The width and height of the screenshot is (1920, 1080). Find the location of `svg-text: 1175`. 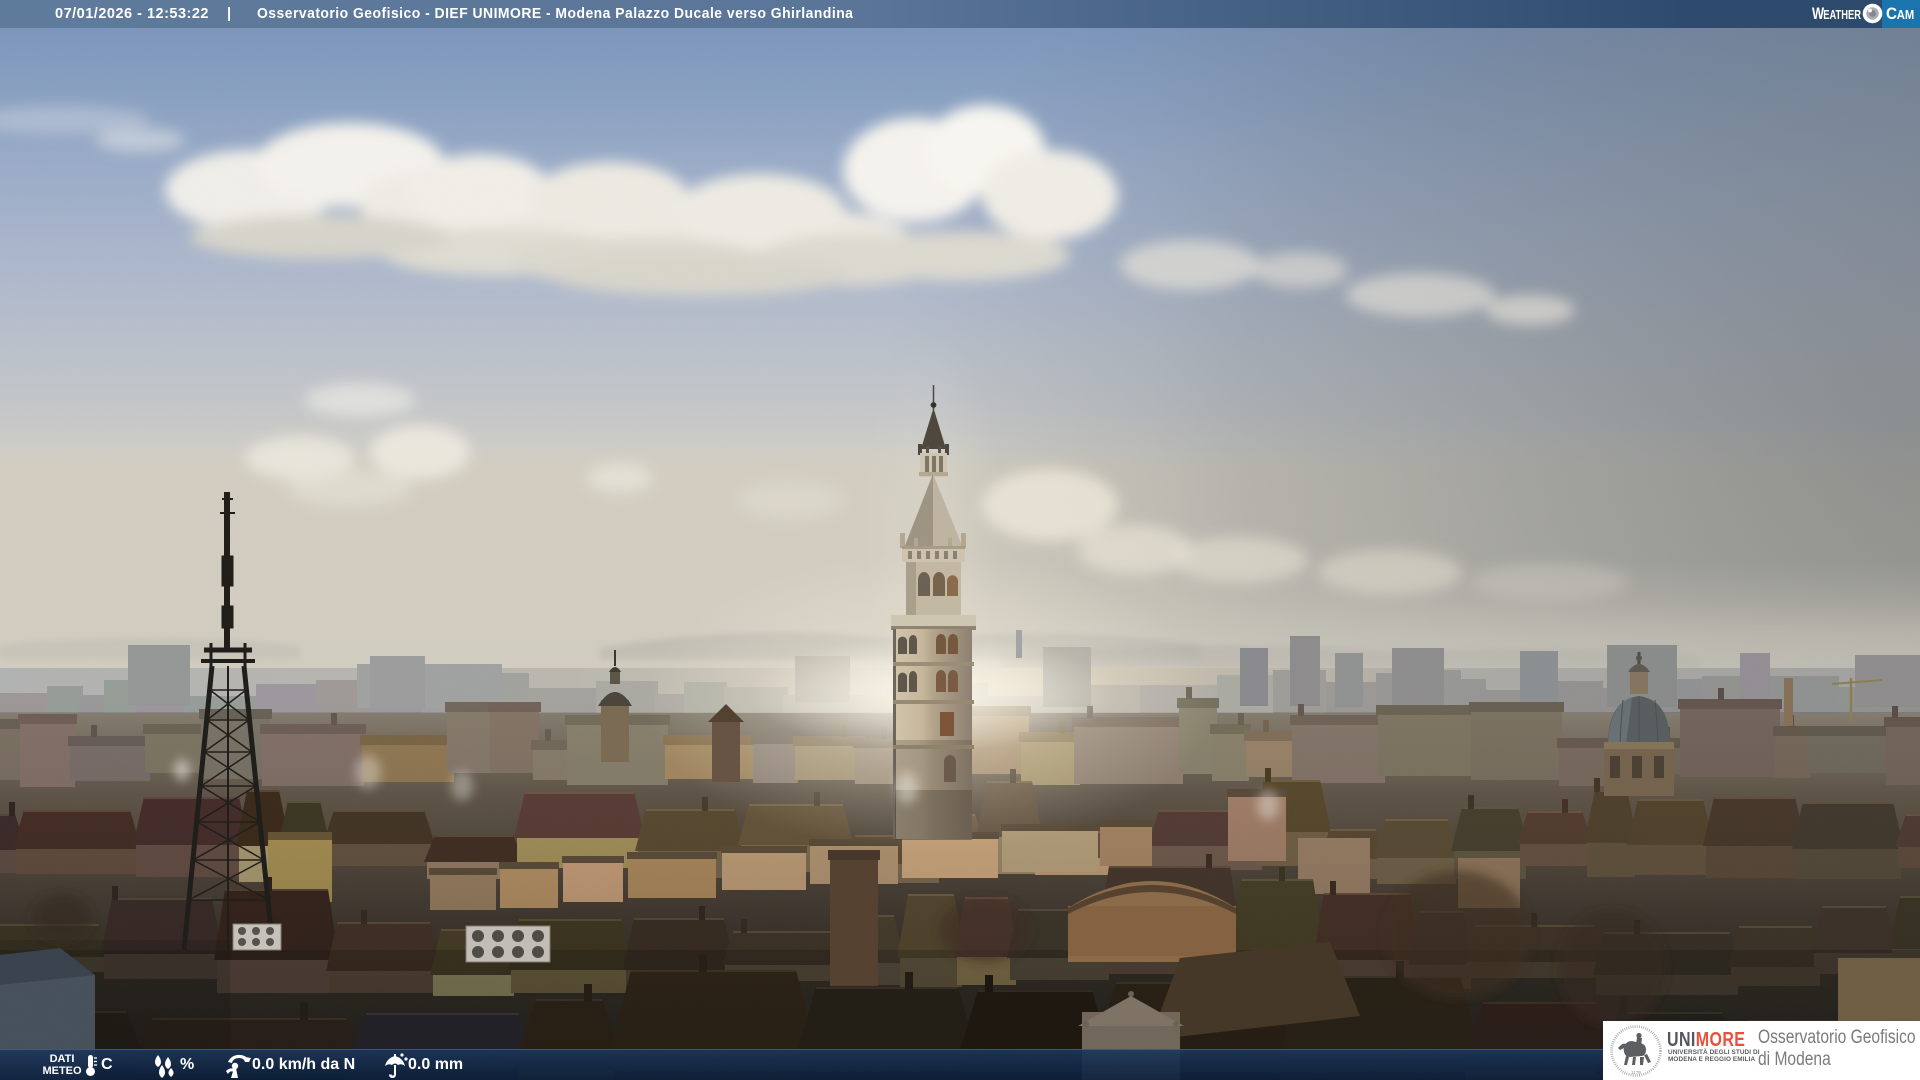

svg-text: 1175 is located at coordinates (1636, 1072).